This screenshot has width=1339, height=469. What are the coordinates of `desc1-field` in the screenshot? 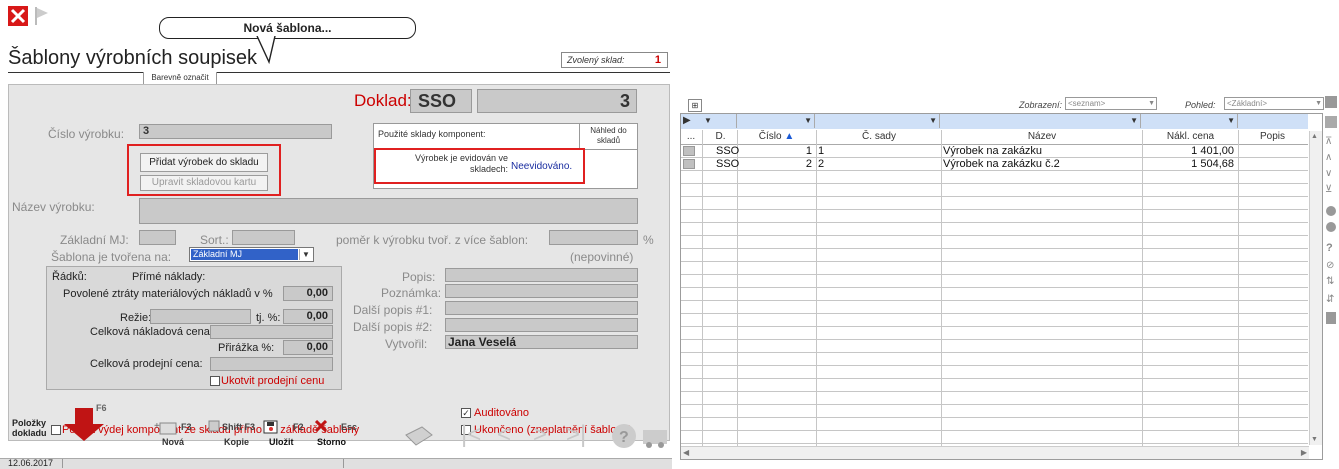 It's located at (541, 308).